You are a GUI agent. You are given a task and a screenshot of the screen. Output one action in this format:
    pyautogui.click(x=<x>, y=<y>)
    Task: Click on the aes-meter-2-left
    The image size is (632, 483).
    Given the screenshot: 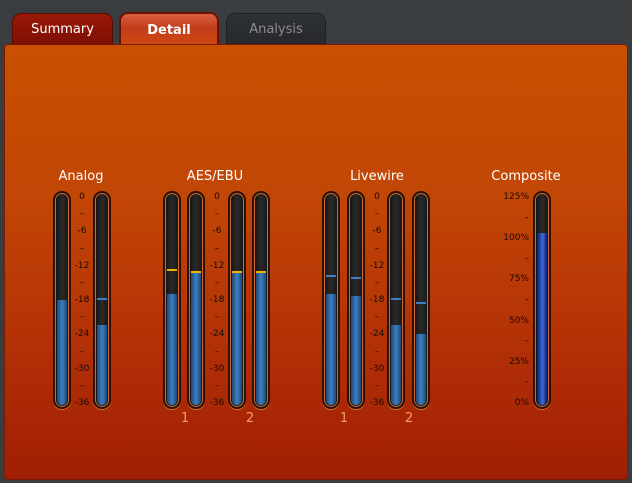 What is the action you would take?
    pyautogui.click(x=237, y=300)
    